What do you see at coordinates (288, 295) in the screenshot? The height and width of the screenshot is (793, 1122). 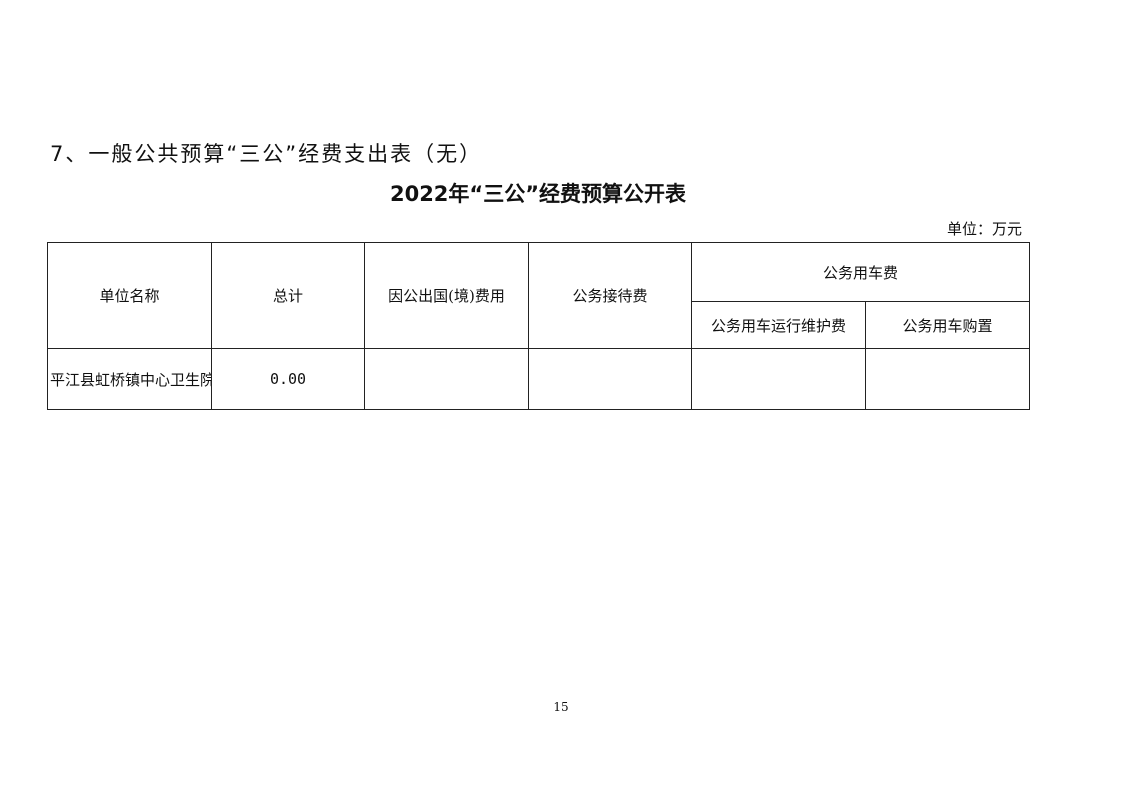 I see `header-total: 总计` at bounding box center [288, 295].